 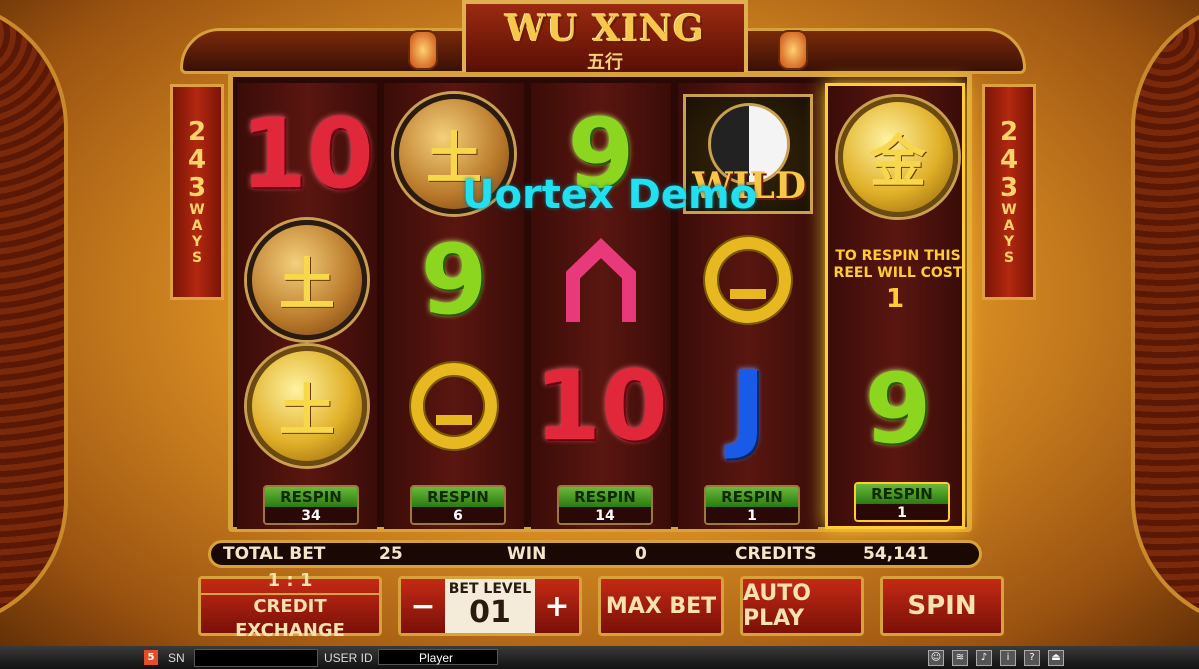 I want to click on respin-count: 34, so click(x=311, y=515).